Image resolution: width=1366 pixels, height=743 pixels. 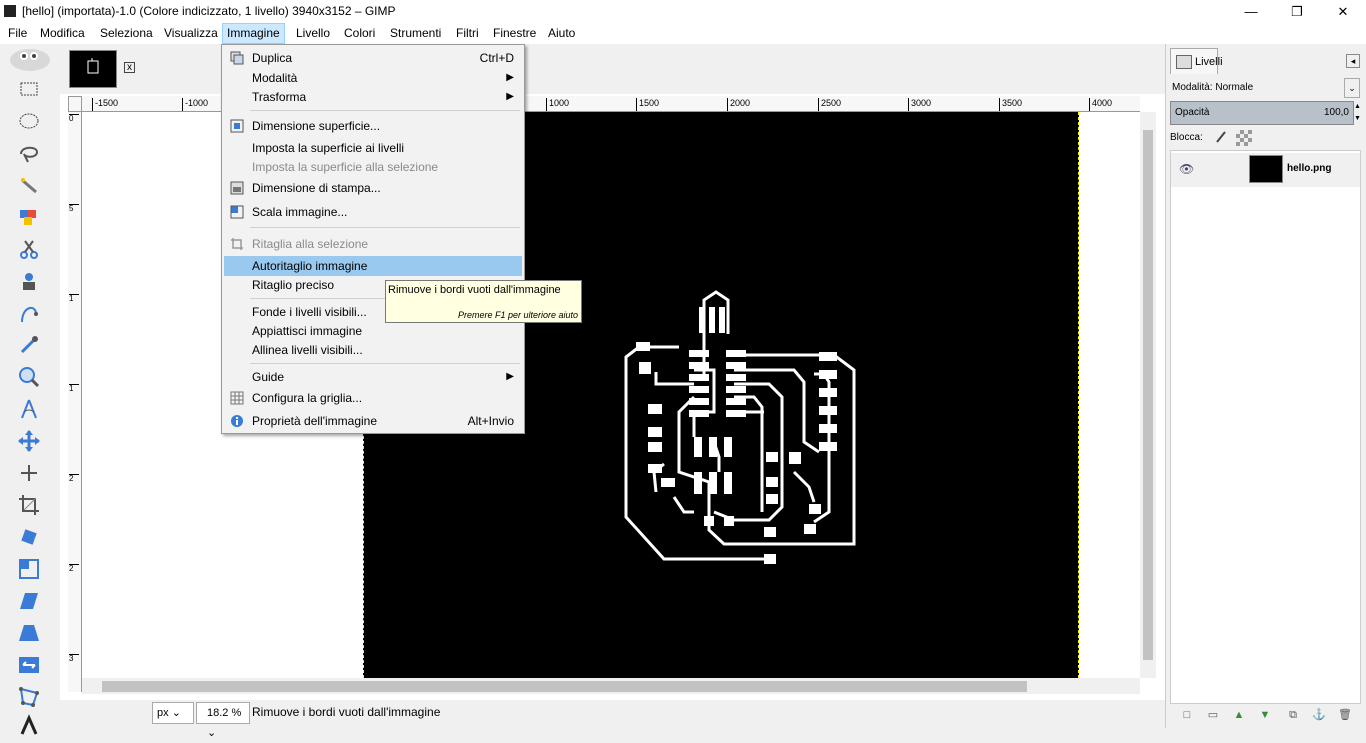 What do you see at coordinates (738, 104) in the screenshot?
I see `ruler-tick: 2000` at bounding box center [738, 104].